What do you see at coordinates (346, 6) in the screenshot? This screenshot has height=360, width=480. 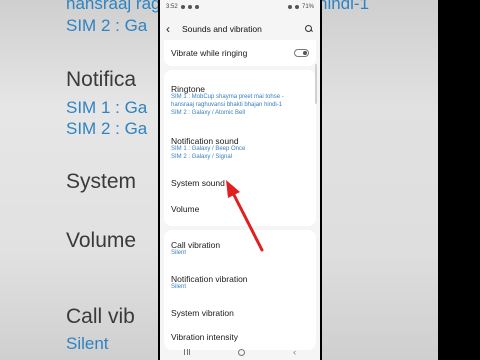 I see `bg-text: hindi-1` at bounding box center [346, 6].